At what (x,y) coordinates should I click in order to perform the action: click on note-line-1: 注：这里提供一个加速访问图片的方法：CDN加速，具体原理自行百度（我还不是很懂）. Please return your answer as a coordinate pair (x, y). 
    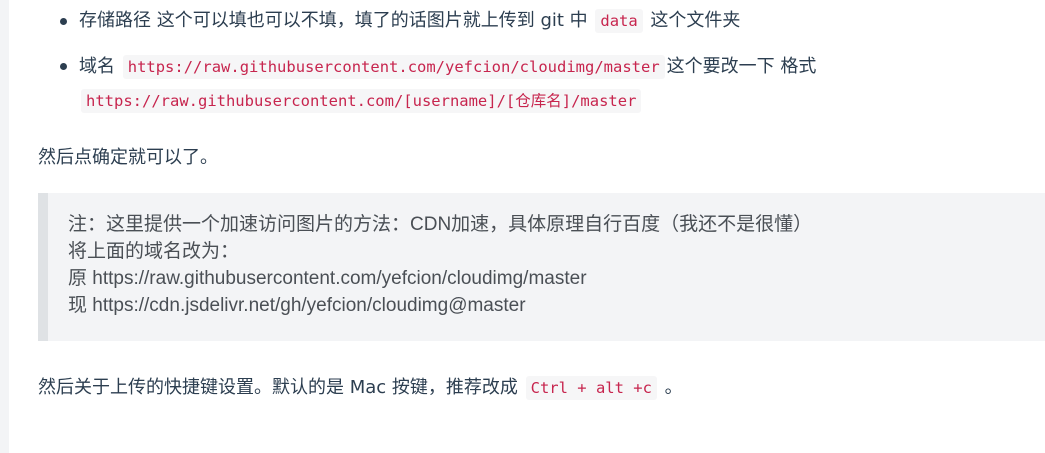
    Looking at the image, I should click on (440, 224).